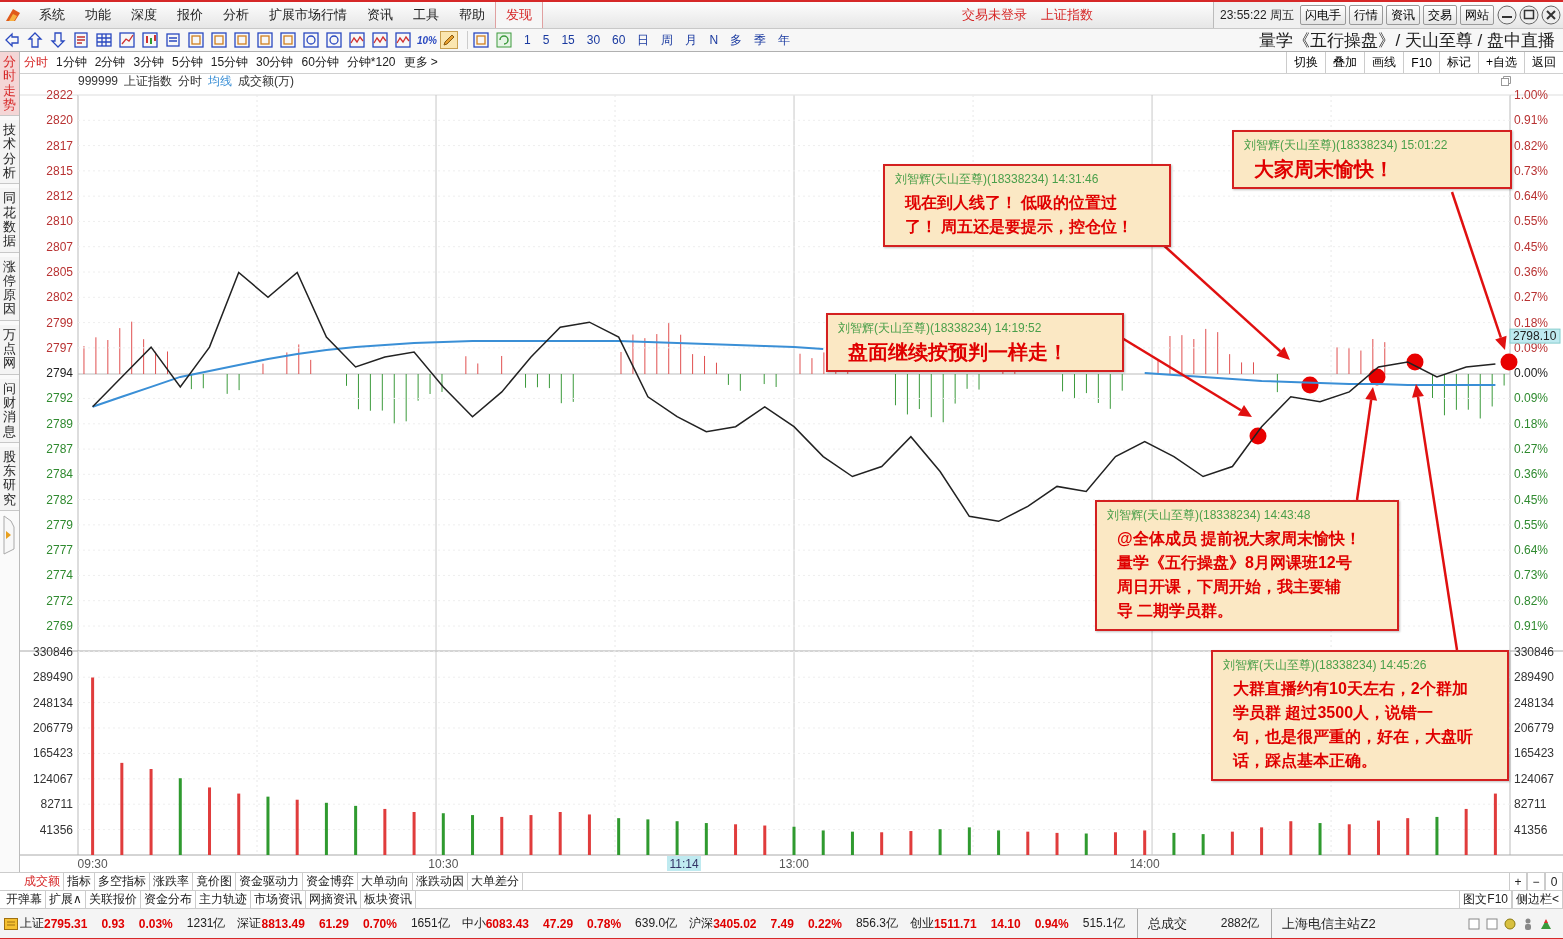 This screenshot has width=1563, height=939. Describe the element at coordinates (81, 40) in the screenshot. I see `report-icon` at that location.